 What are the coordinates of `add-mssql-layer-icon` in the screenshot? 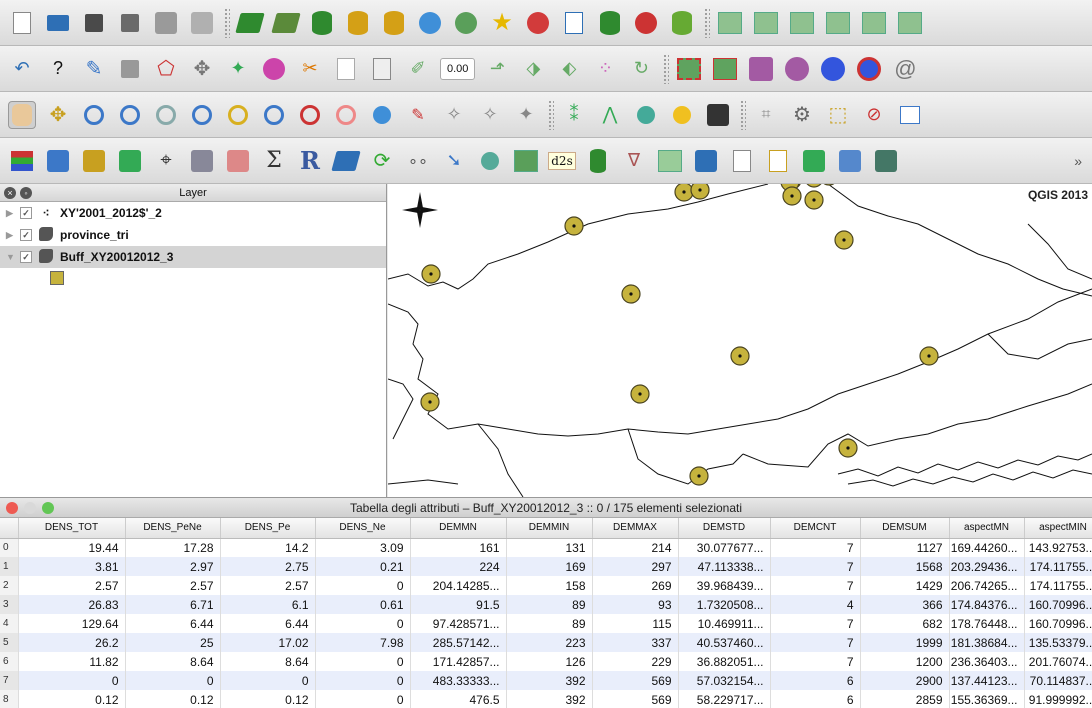 It's located at (394, 23).